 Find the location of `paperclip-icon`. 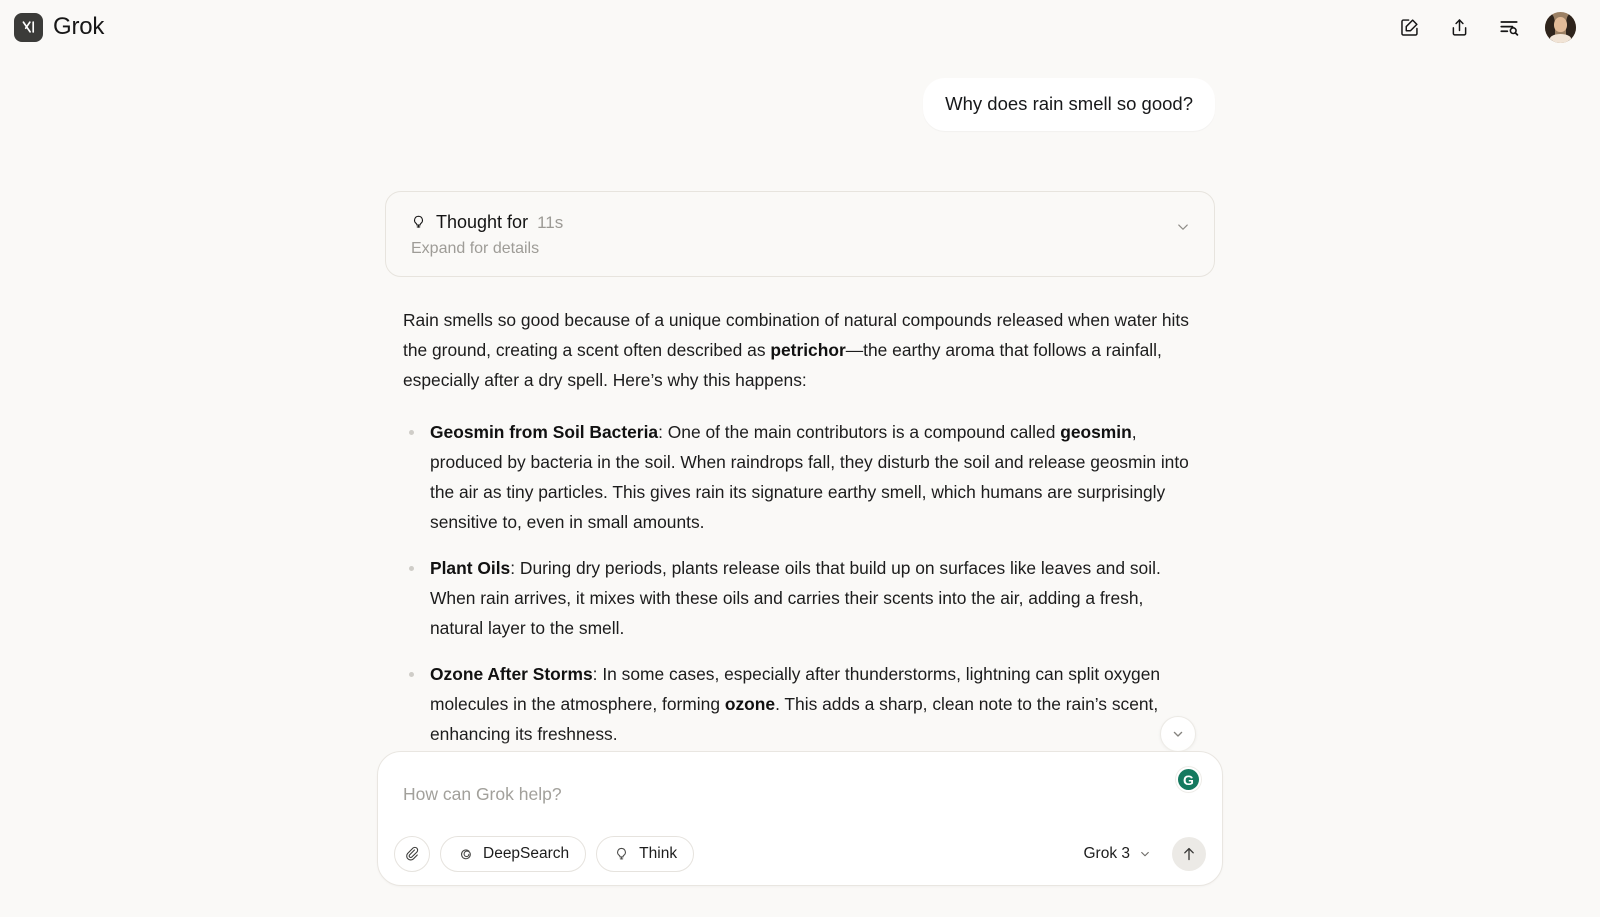

paperclip-icon is located at coordinates (412, 854).